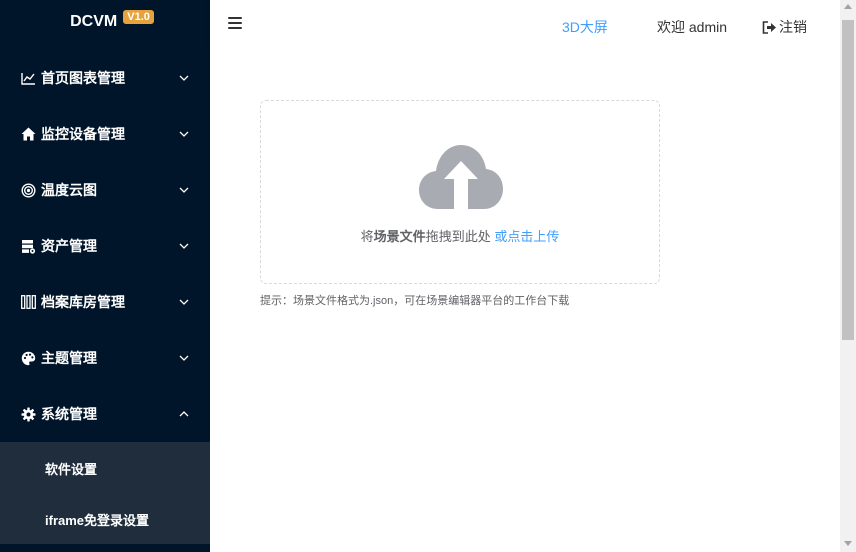 The width and height of the screenshot is (856, 552). Describe the element at coordinates (28, 414) in the screenshot. I see `gear-icon` at that location.